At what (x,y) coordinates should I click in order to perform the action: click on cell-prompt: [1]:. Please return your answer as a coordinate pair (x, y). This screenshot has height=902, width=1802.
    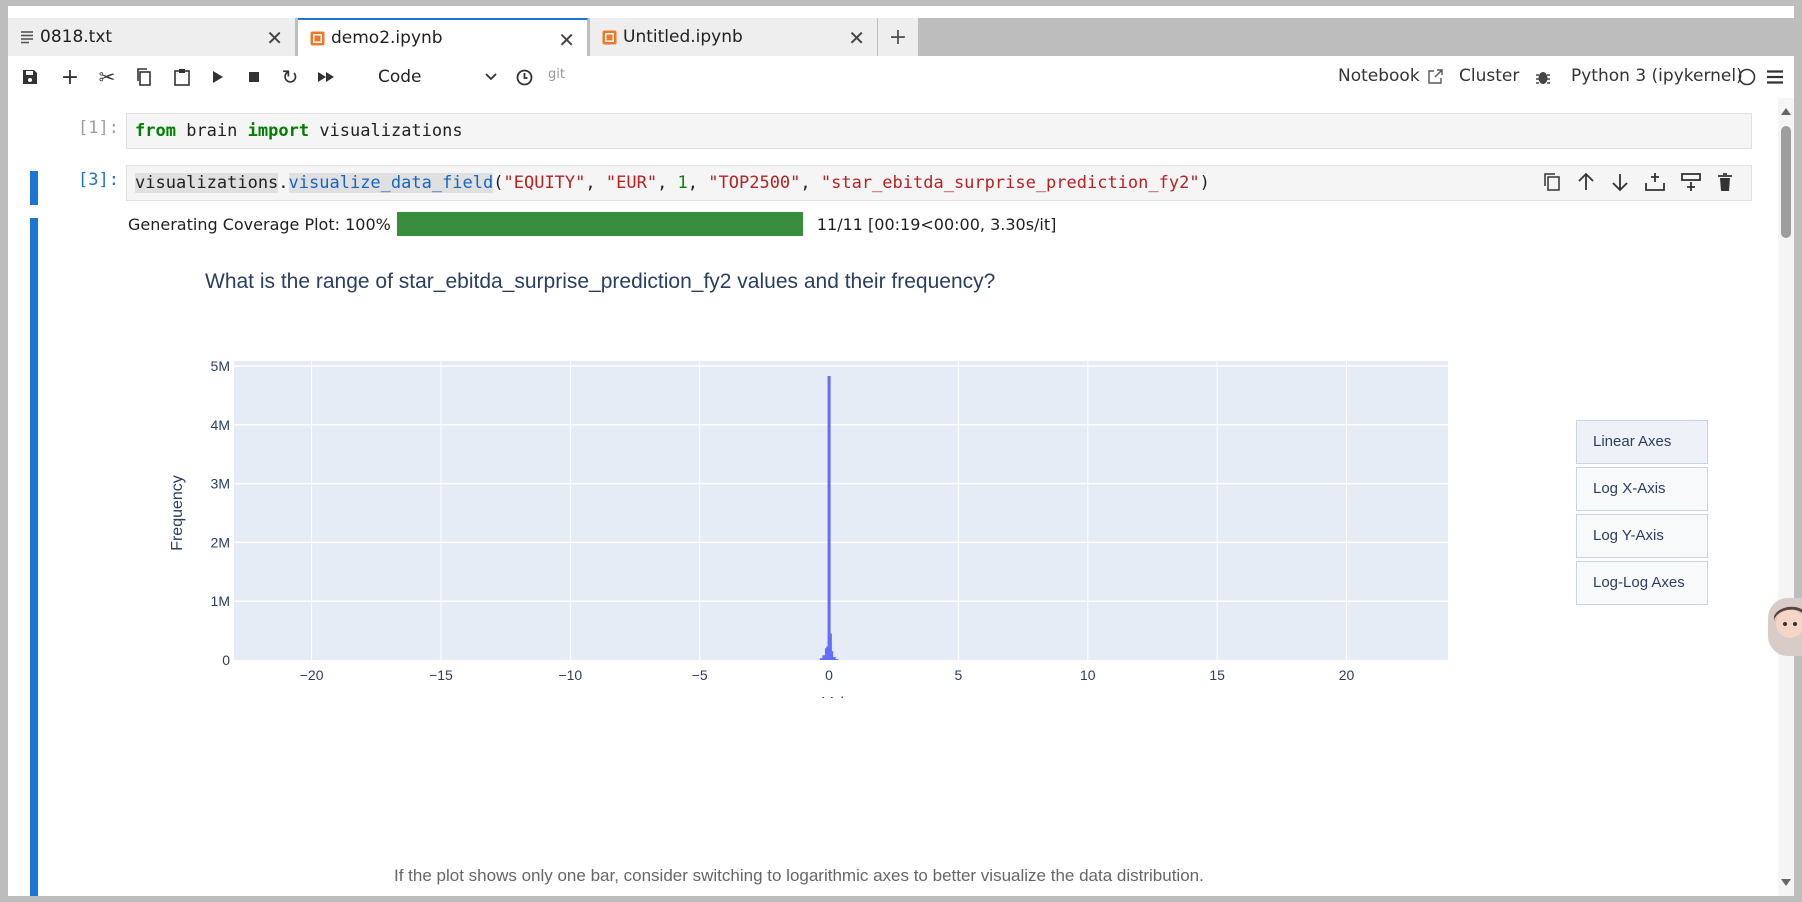
    Looking at the image, I should click on (98, 128).